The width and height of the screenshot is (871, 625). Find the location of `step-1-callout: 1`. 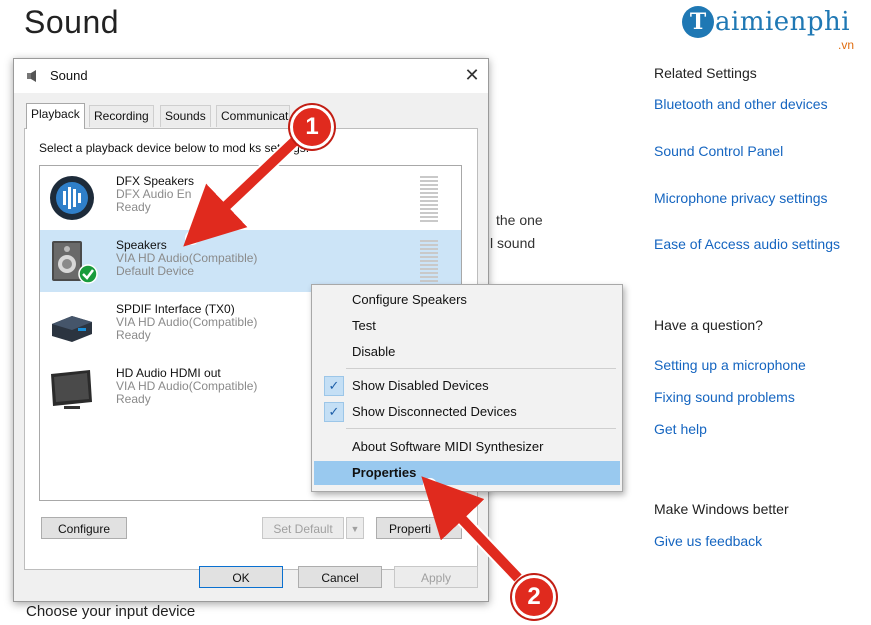

step-1-callout: 1 is located at coordinates (312, 127).